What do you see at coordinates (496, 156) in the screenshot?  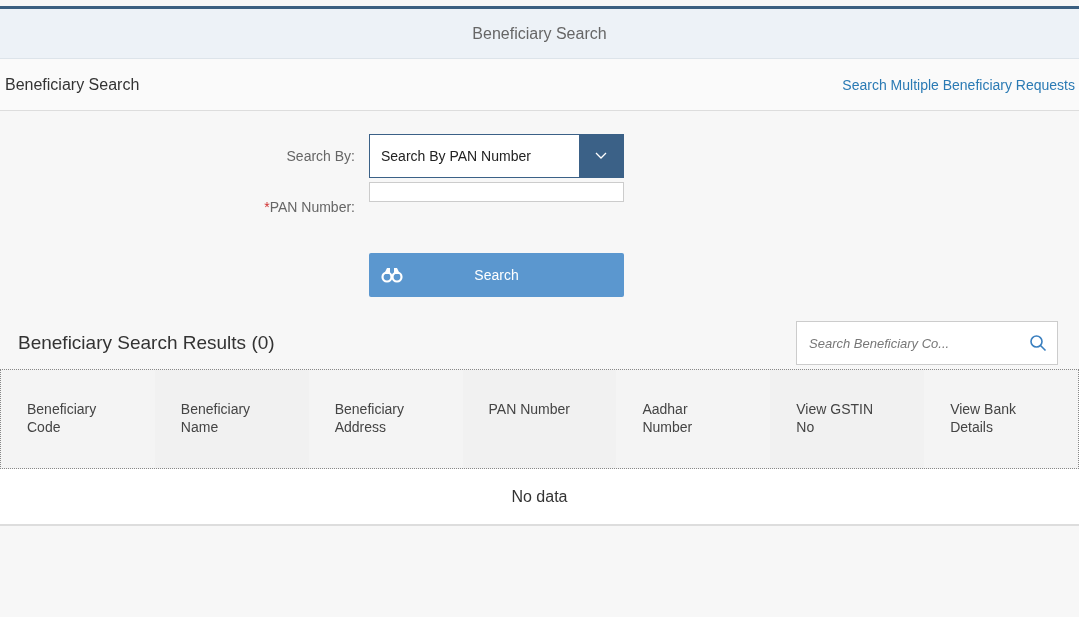 I see `search-by-dropdown: Search By PAN Number` at bounding box center [496, 156].